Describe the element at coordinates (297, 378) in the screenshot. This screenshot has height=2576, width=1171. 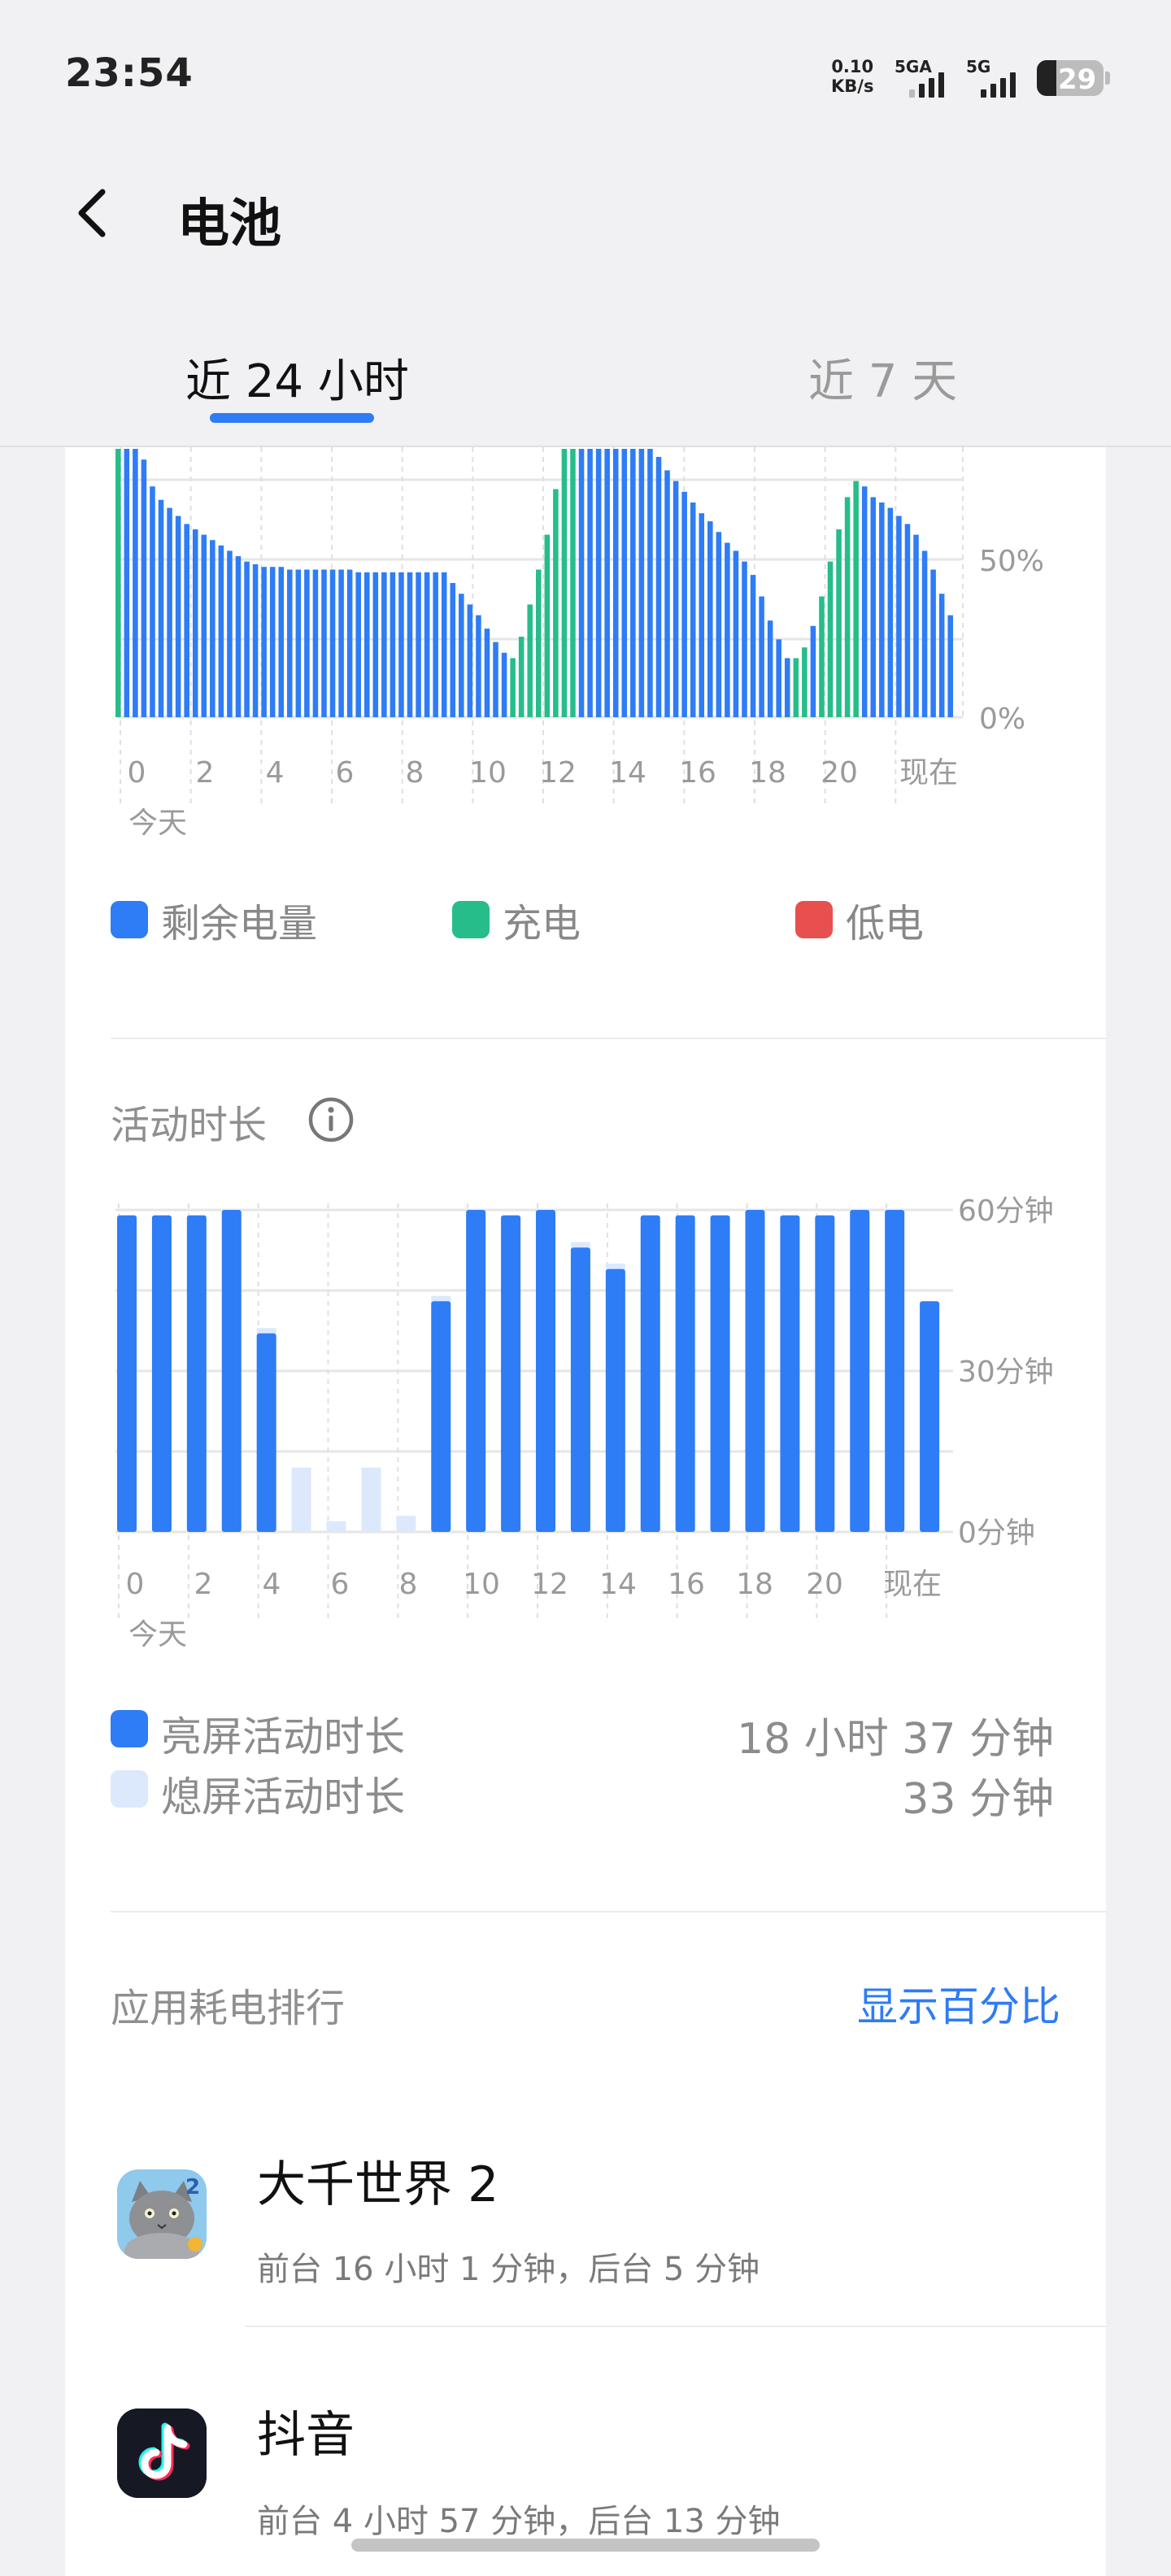
I see `tab-24-hours: 近 24 小时` at that location.